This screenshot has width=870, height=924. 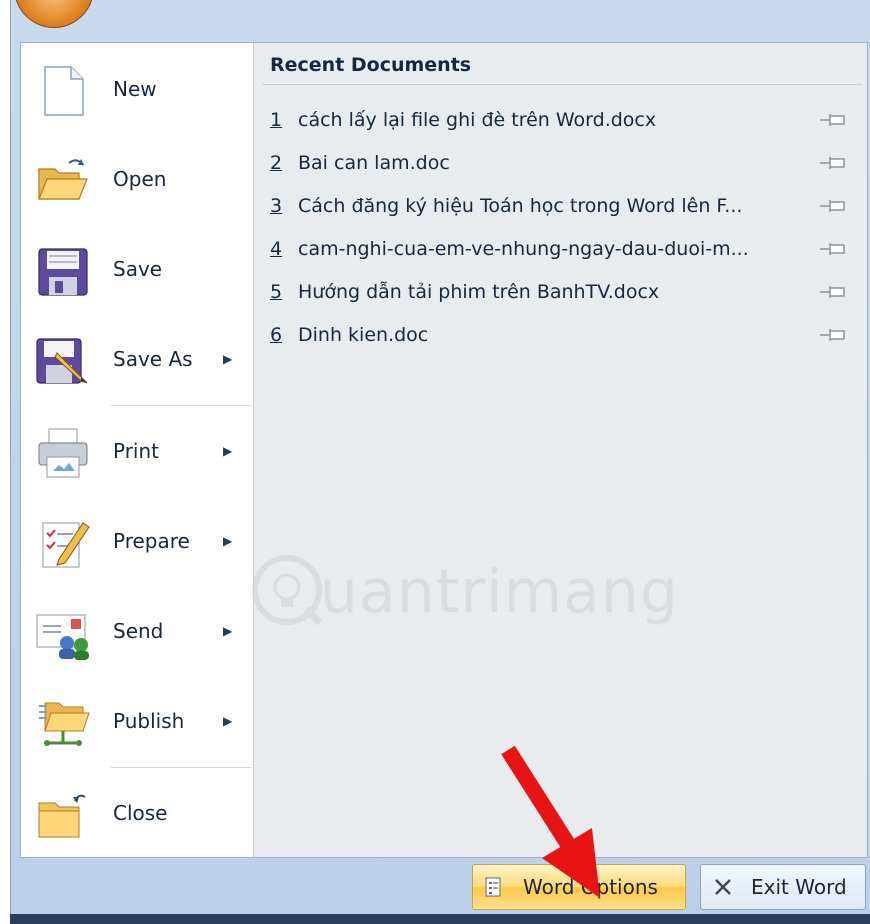 I want to click on recent-document-name: Dinh kien.doc, so click(x=363, y=335).